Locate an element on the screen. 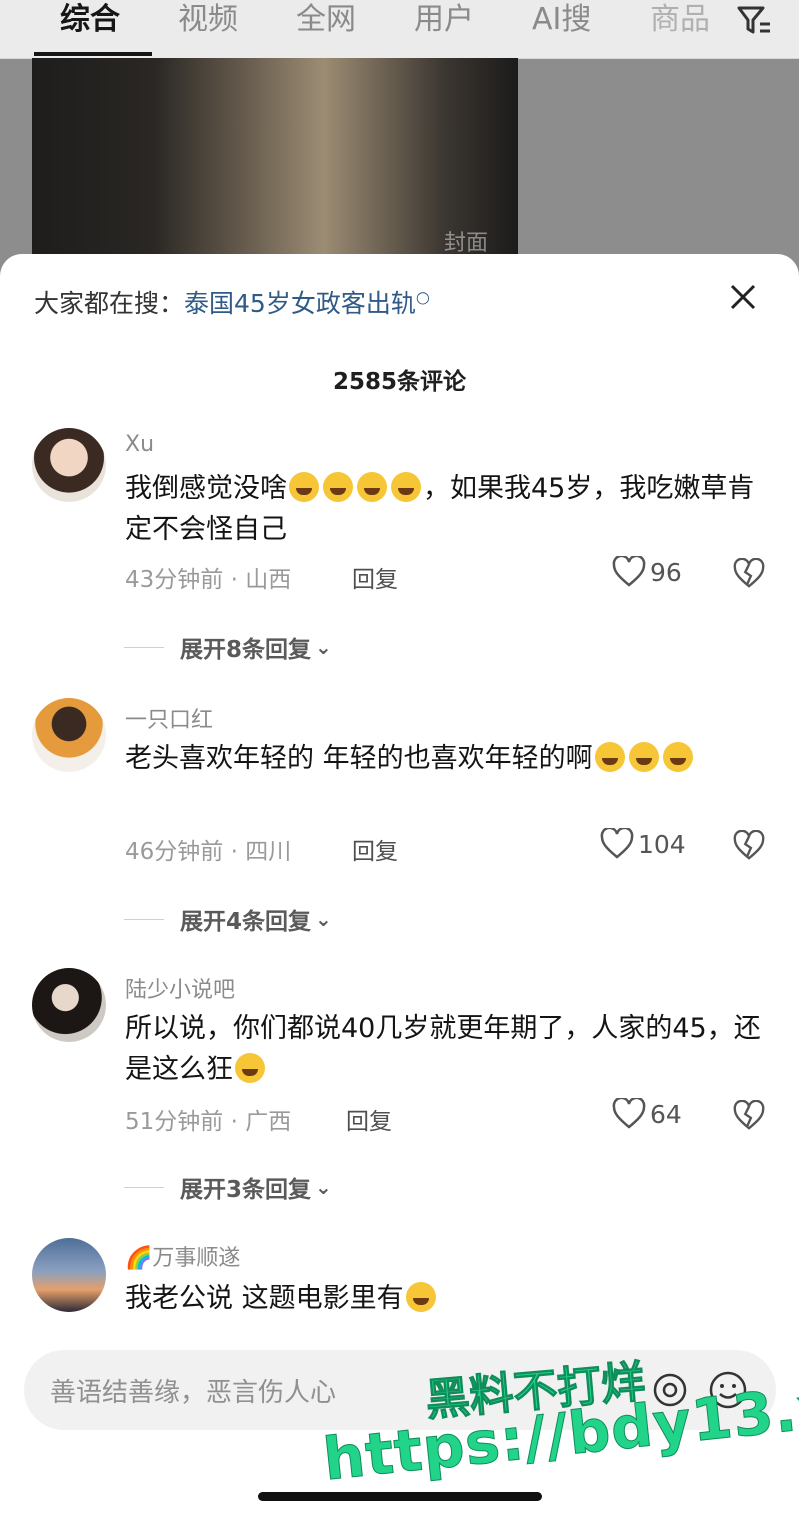 The image size is (799, 1519). tab-comprehensive: 综合 is located at coordinates (90, 29).